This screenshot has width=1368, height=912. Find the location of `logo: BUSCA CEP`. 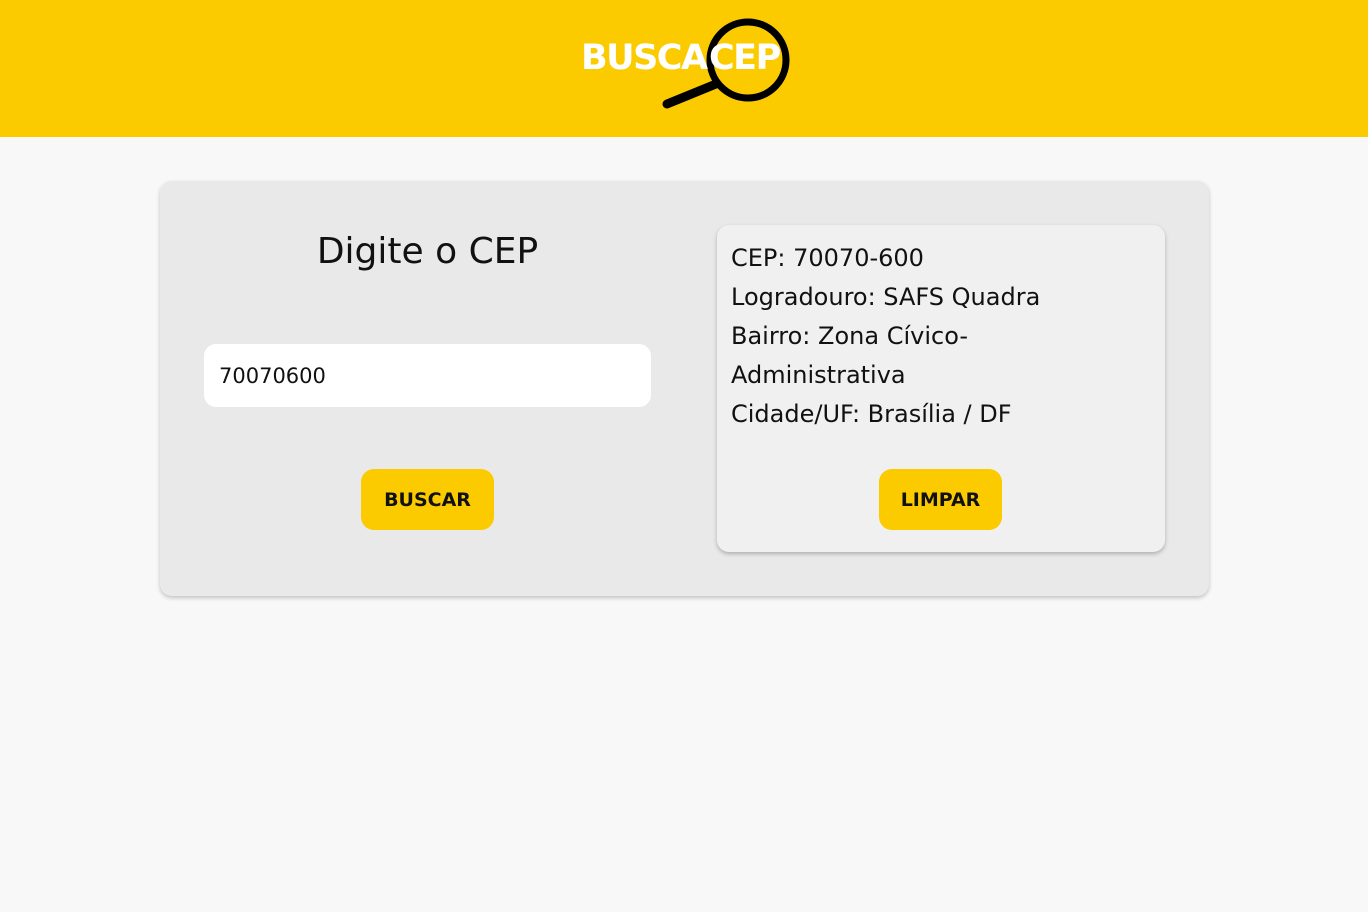

logo: BUSCA CEP is located at coordinates (687, 62).